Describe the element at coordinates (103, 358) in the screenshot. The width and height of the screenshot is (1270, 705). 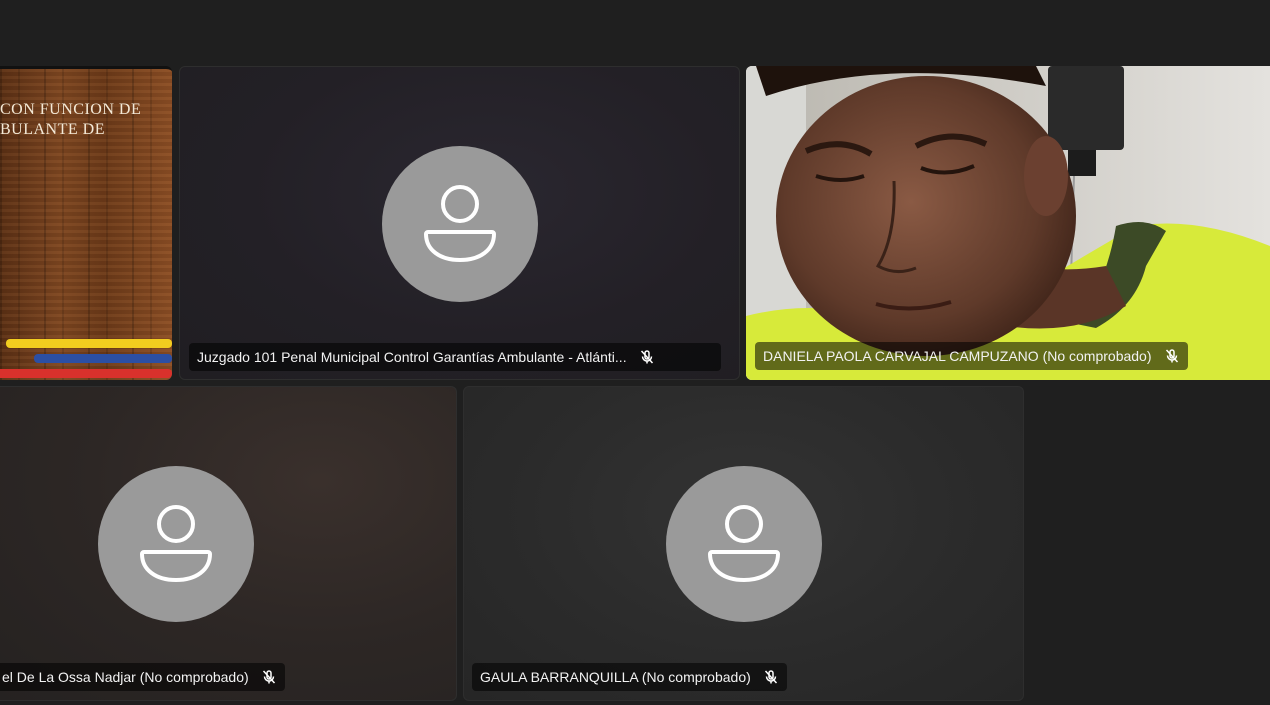
I see `flag-stripe-blue` at that location.